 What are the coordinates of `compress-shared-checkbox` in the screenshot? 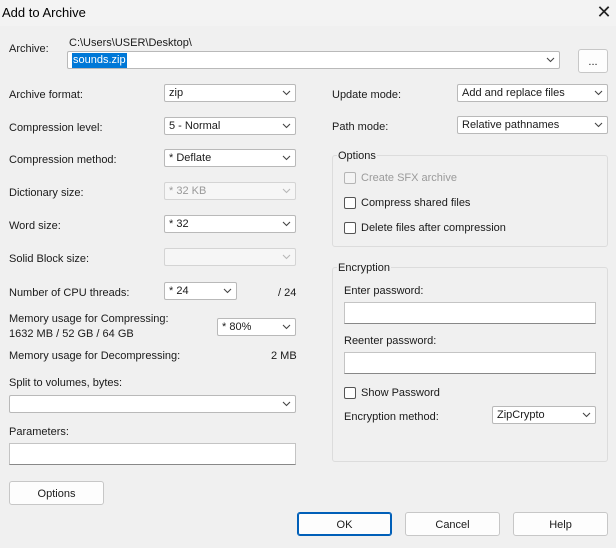 It's located at (350, 203).